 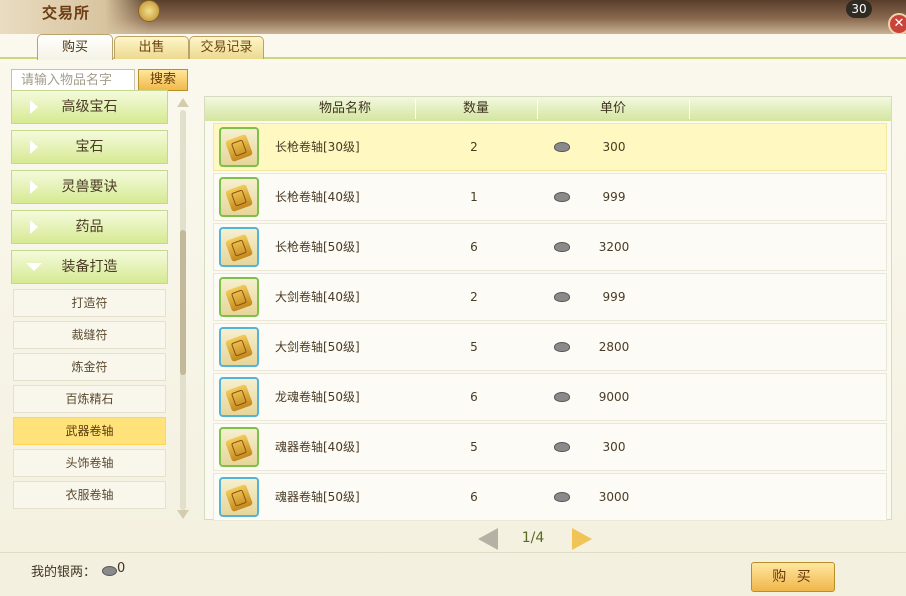 What do you see at coordinates (75, 17) in the screenshot?
I see `title-plate: 交易所` at bounding box center [75, 17].